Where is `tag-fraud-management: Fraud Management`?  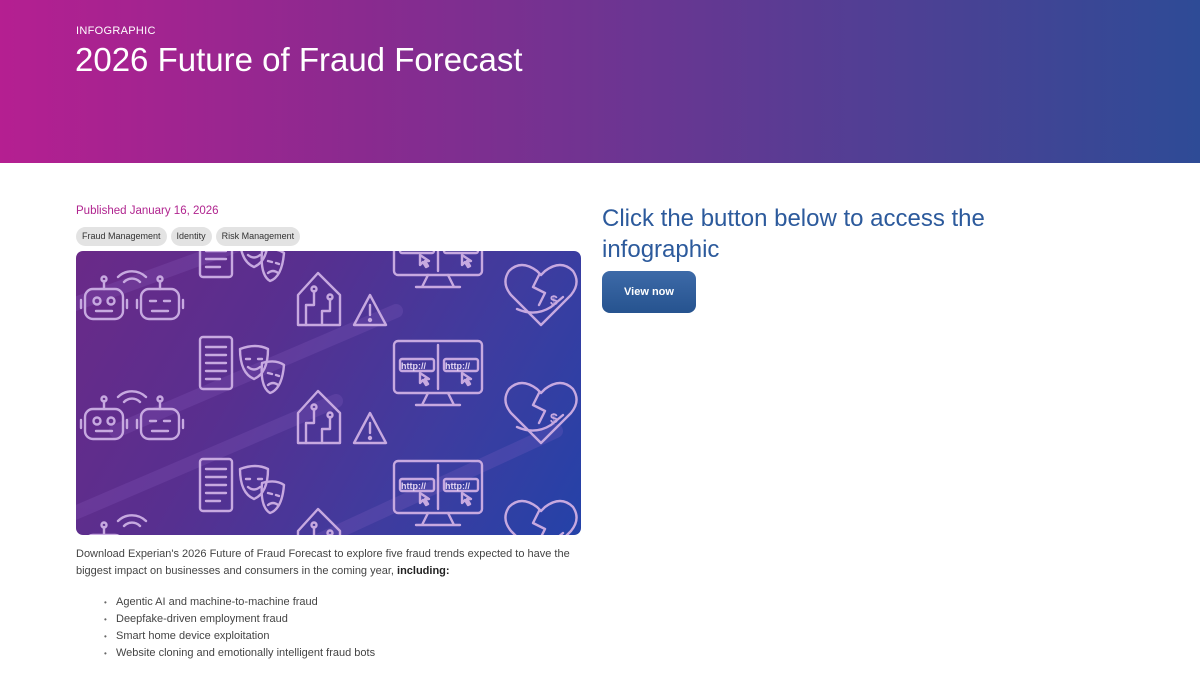
tag-fraud-management: Fraud Management is located at coordinates (121, 236).